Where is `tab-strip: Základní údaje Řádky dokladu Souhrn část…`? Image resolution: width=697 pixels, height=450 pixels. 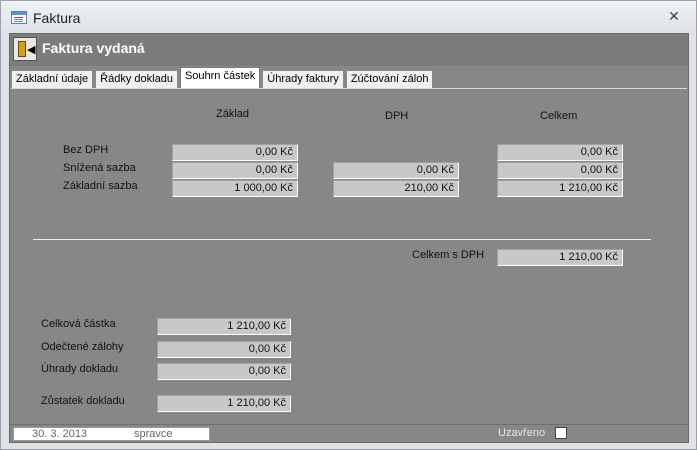 tab-strip: Základní údaje Řádky dokladu Souhrn část… is located at coordinates (223, 77).